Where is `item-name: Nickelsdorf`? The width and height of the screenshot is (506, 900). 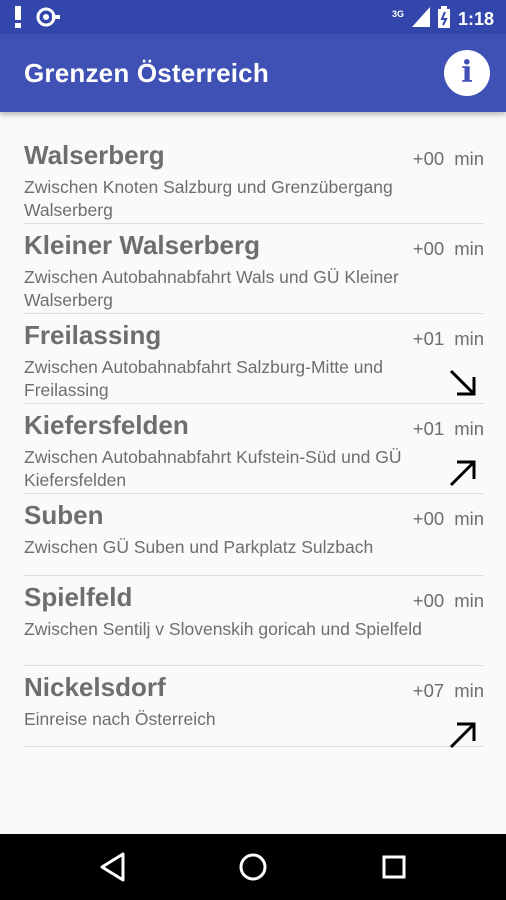 item-name: Nickelsdorf is located at coordinates (95, 687).